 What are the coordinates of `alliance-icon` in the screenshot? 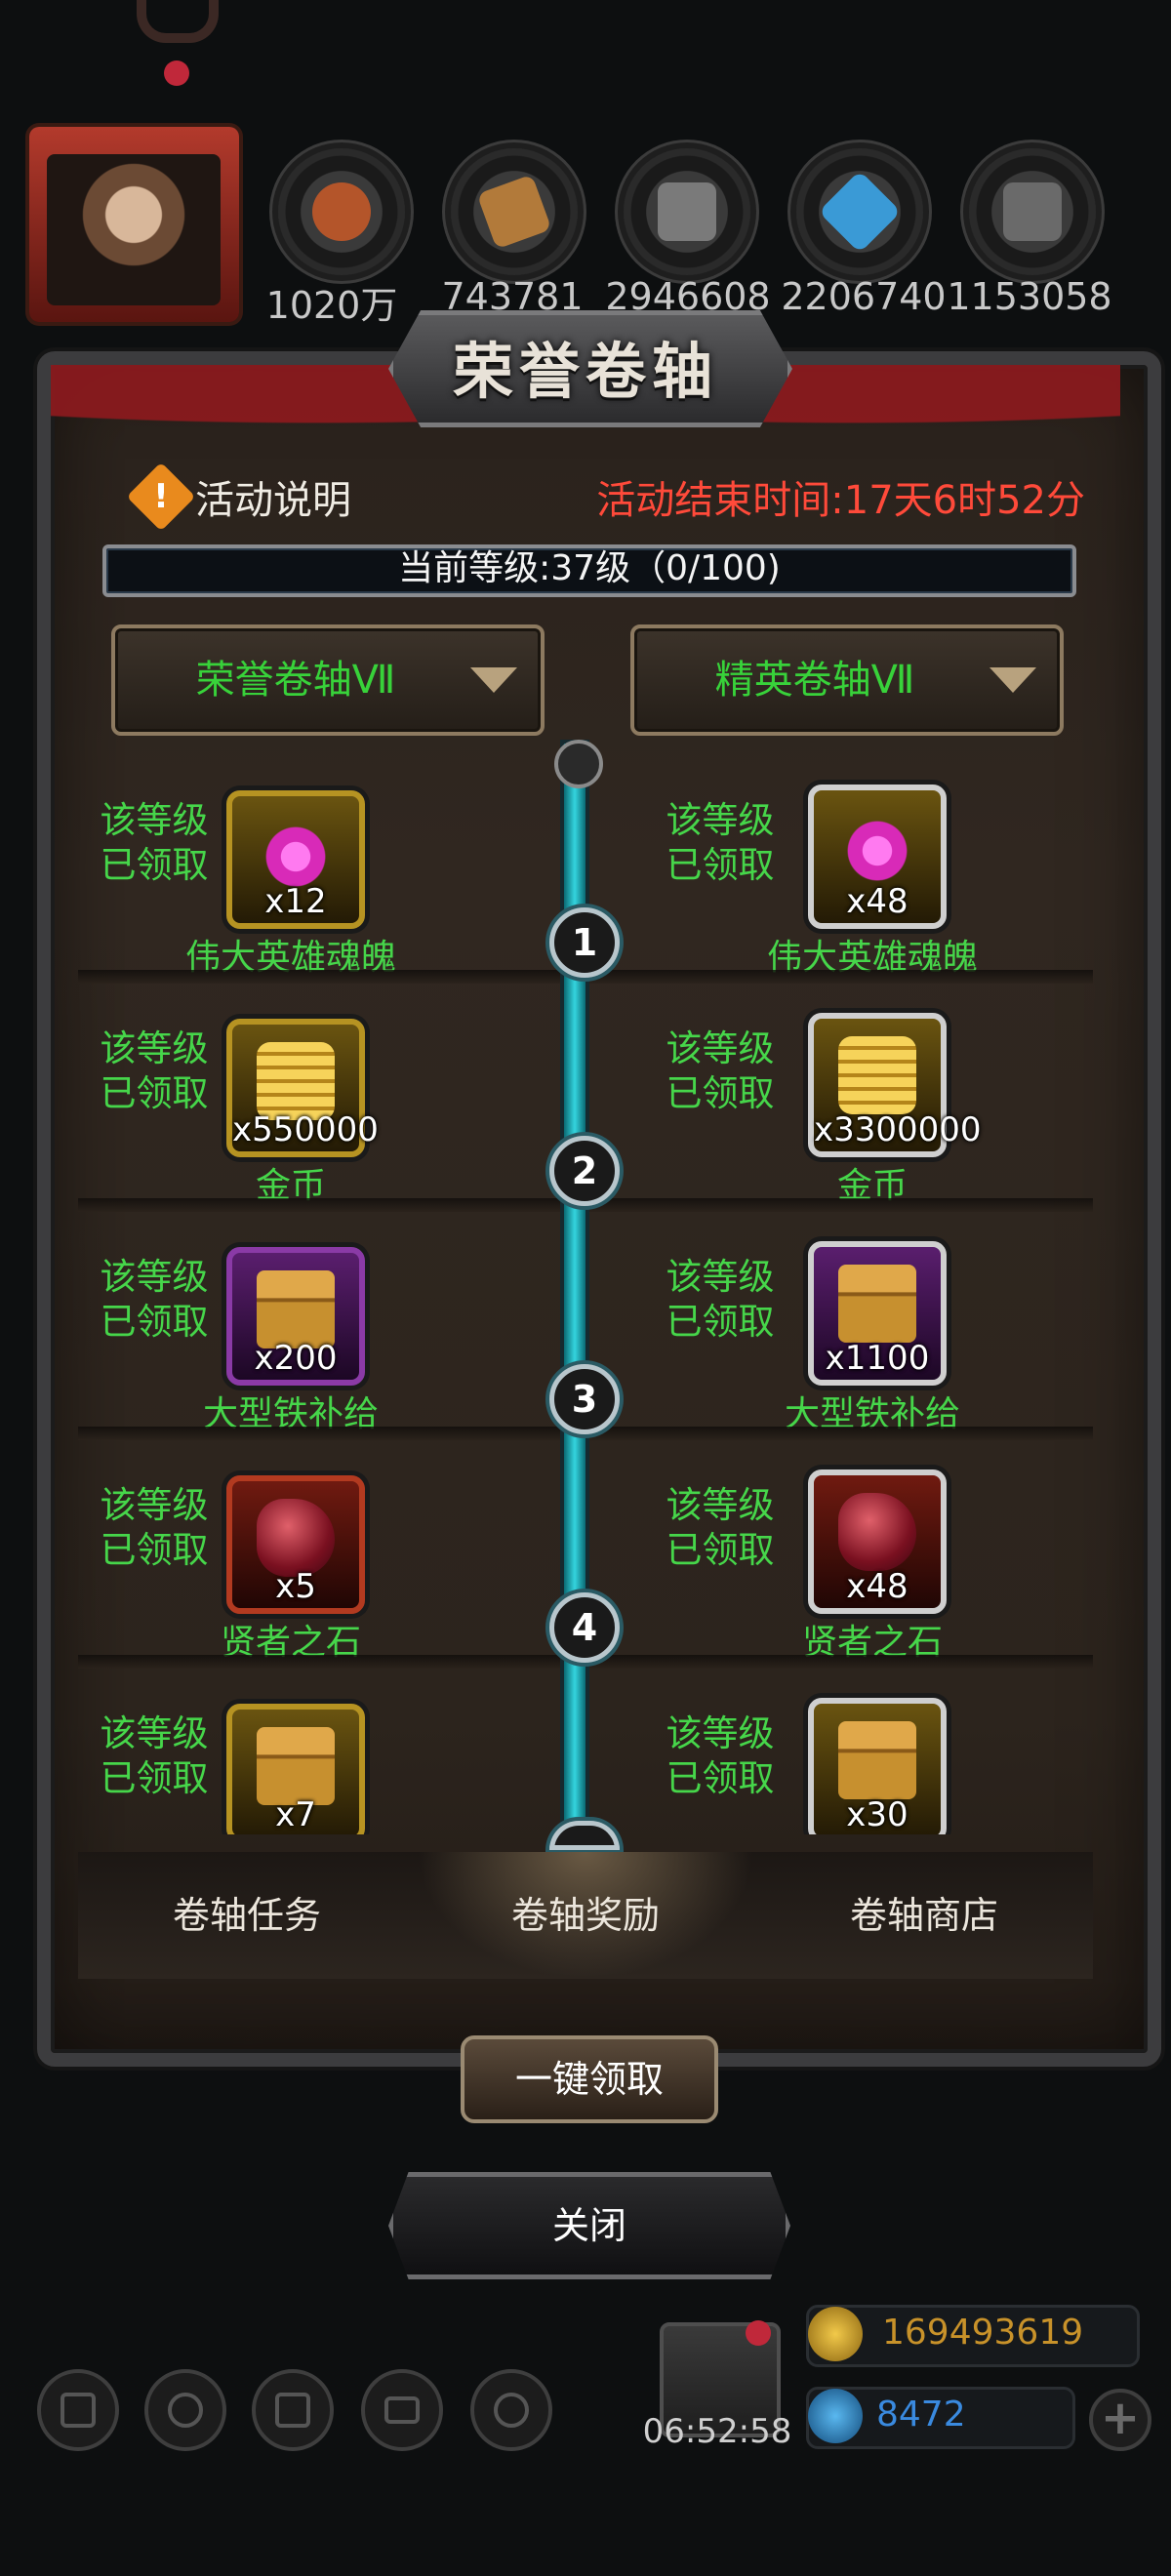 It's located at (293, 2410).